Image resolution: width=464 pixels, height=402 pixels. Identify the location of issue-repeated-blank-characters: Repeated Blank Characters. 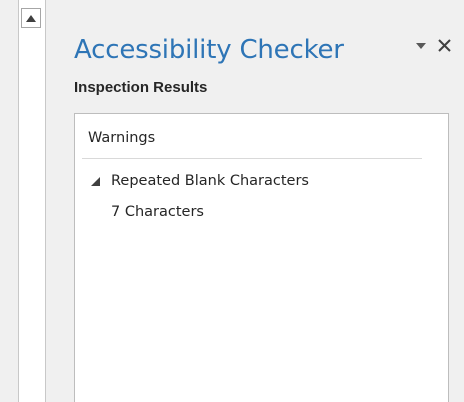
(199, 181).